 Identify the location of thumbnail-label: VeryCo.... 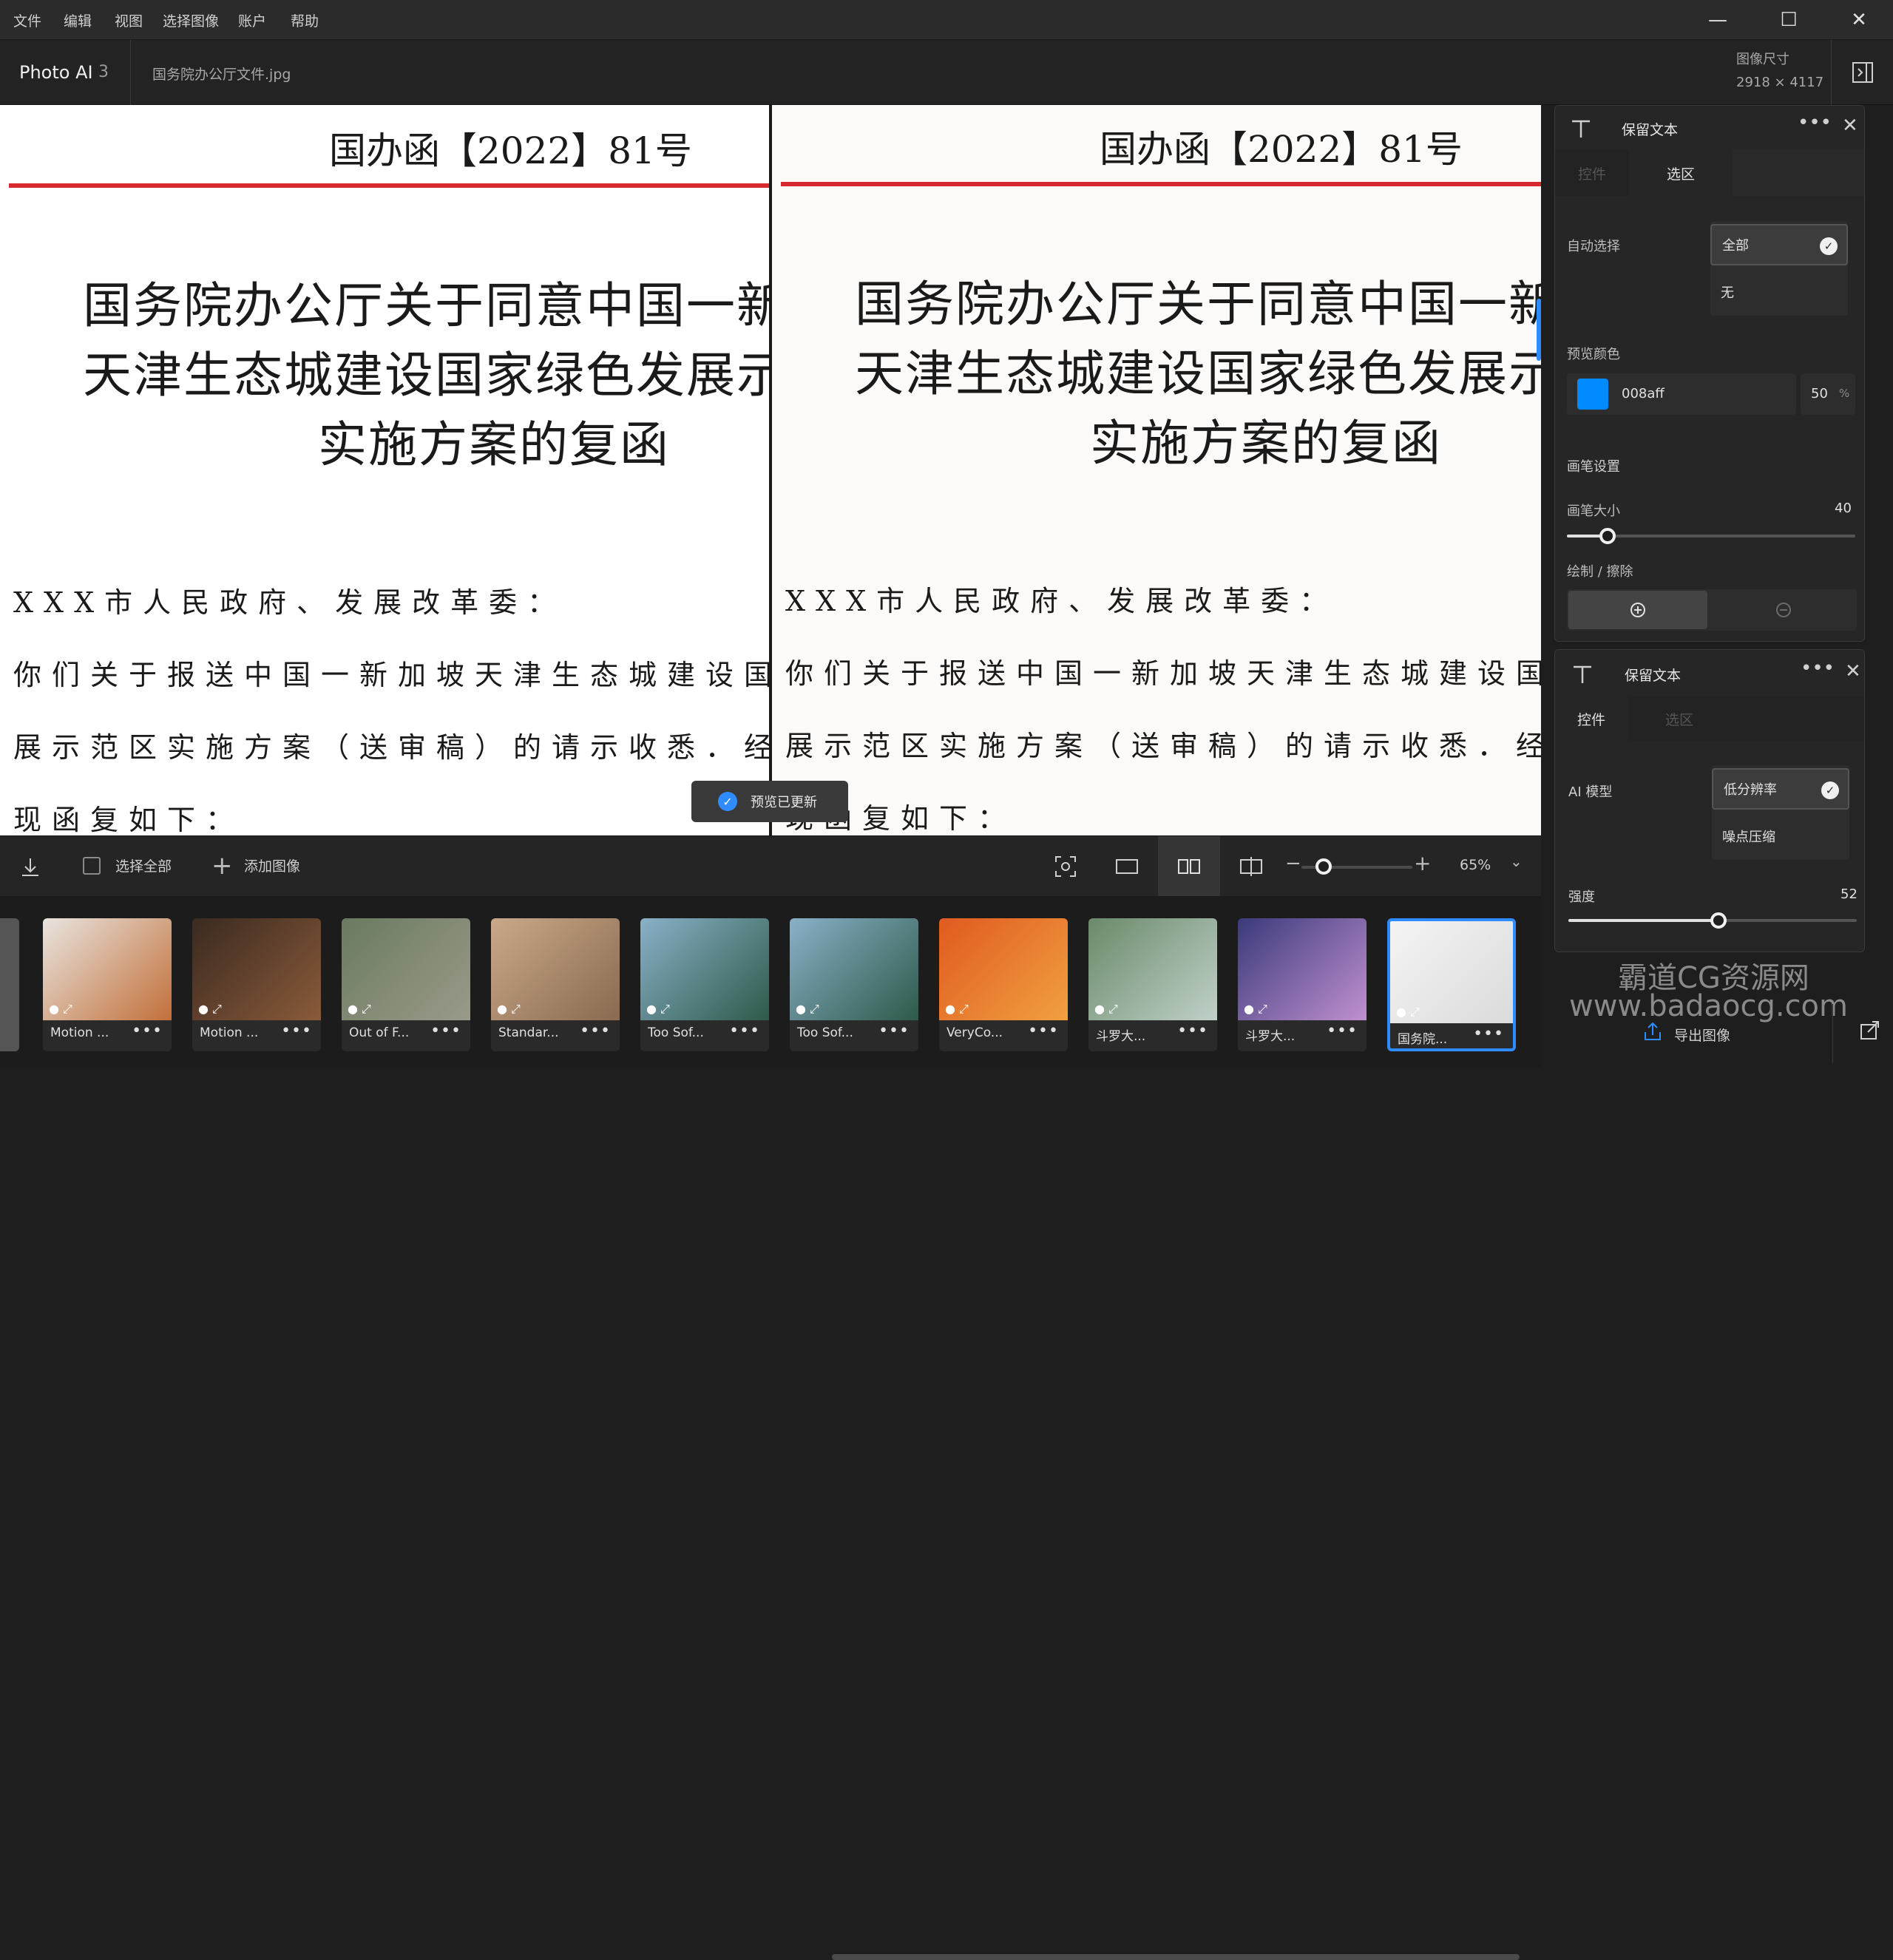
(975, 1032).